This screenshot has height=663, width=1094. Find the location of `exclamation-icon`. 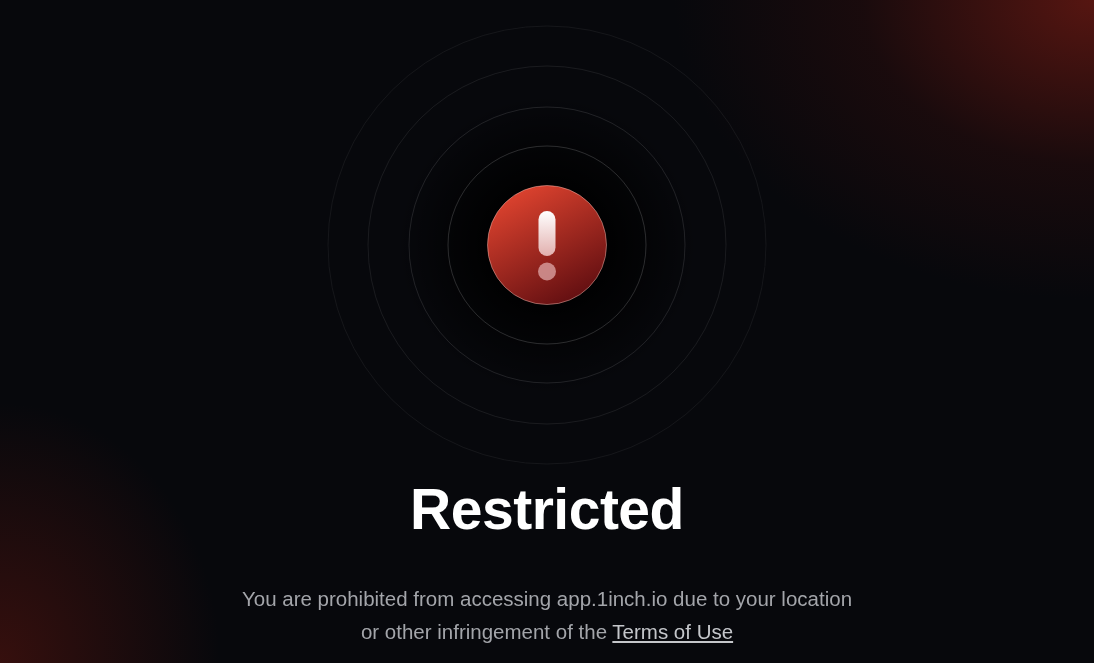

exclamation-icon is located at coordinates (547, 245).